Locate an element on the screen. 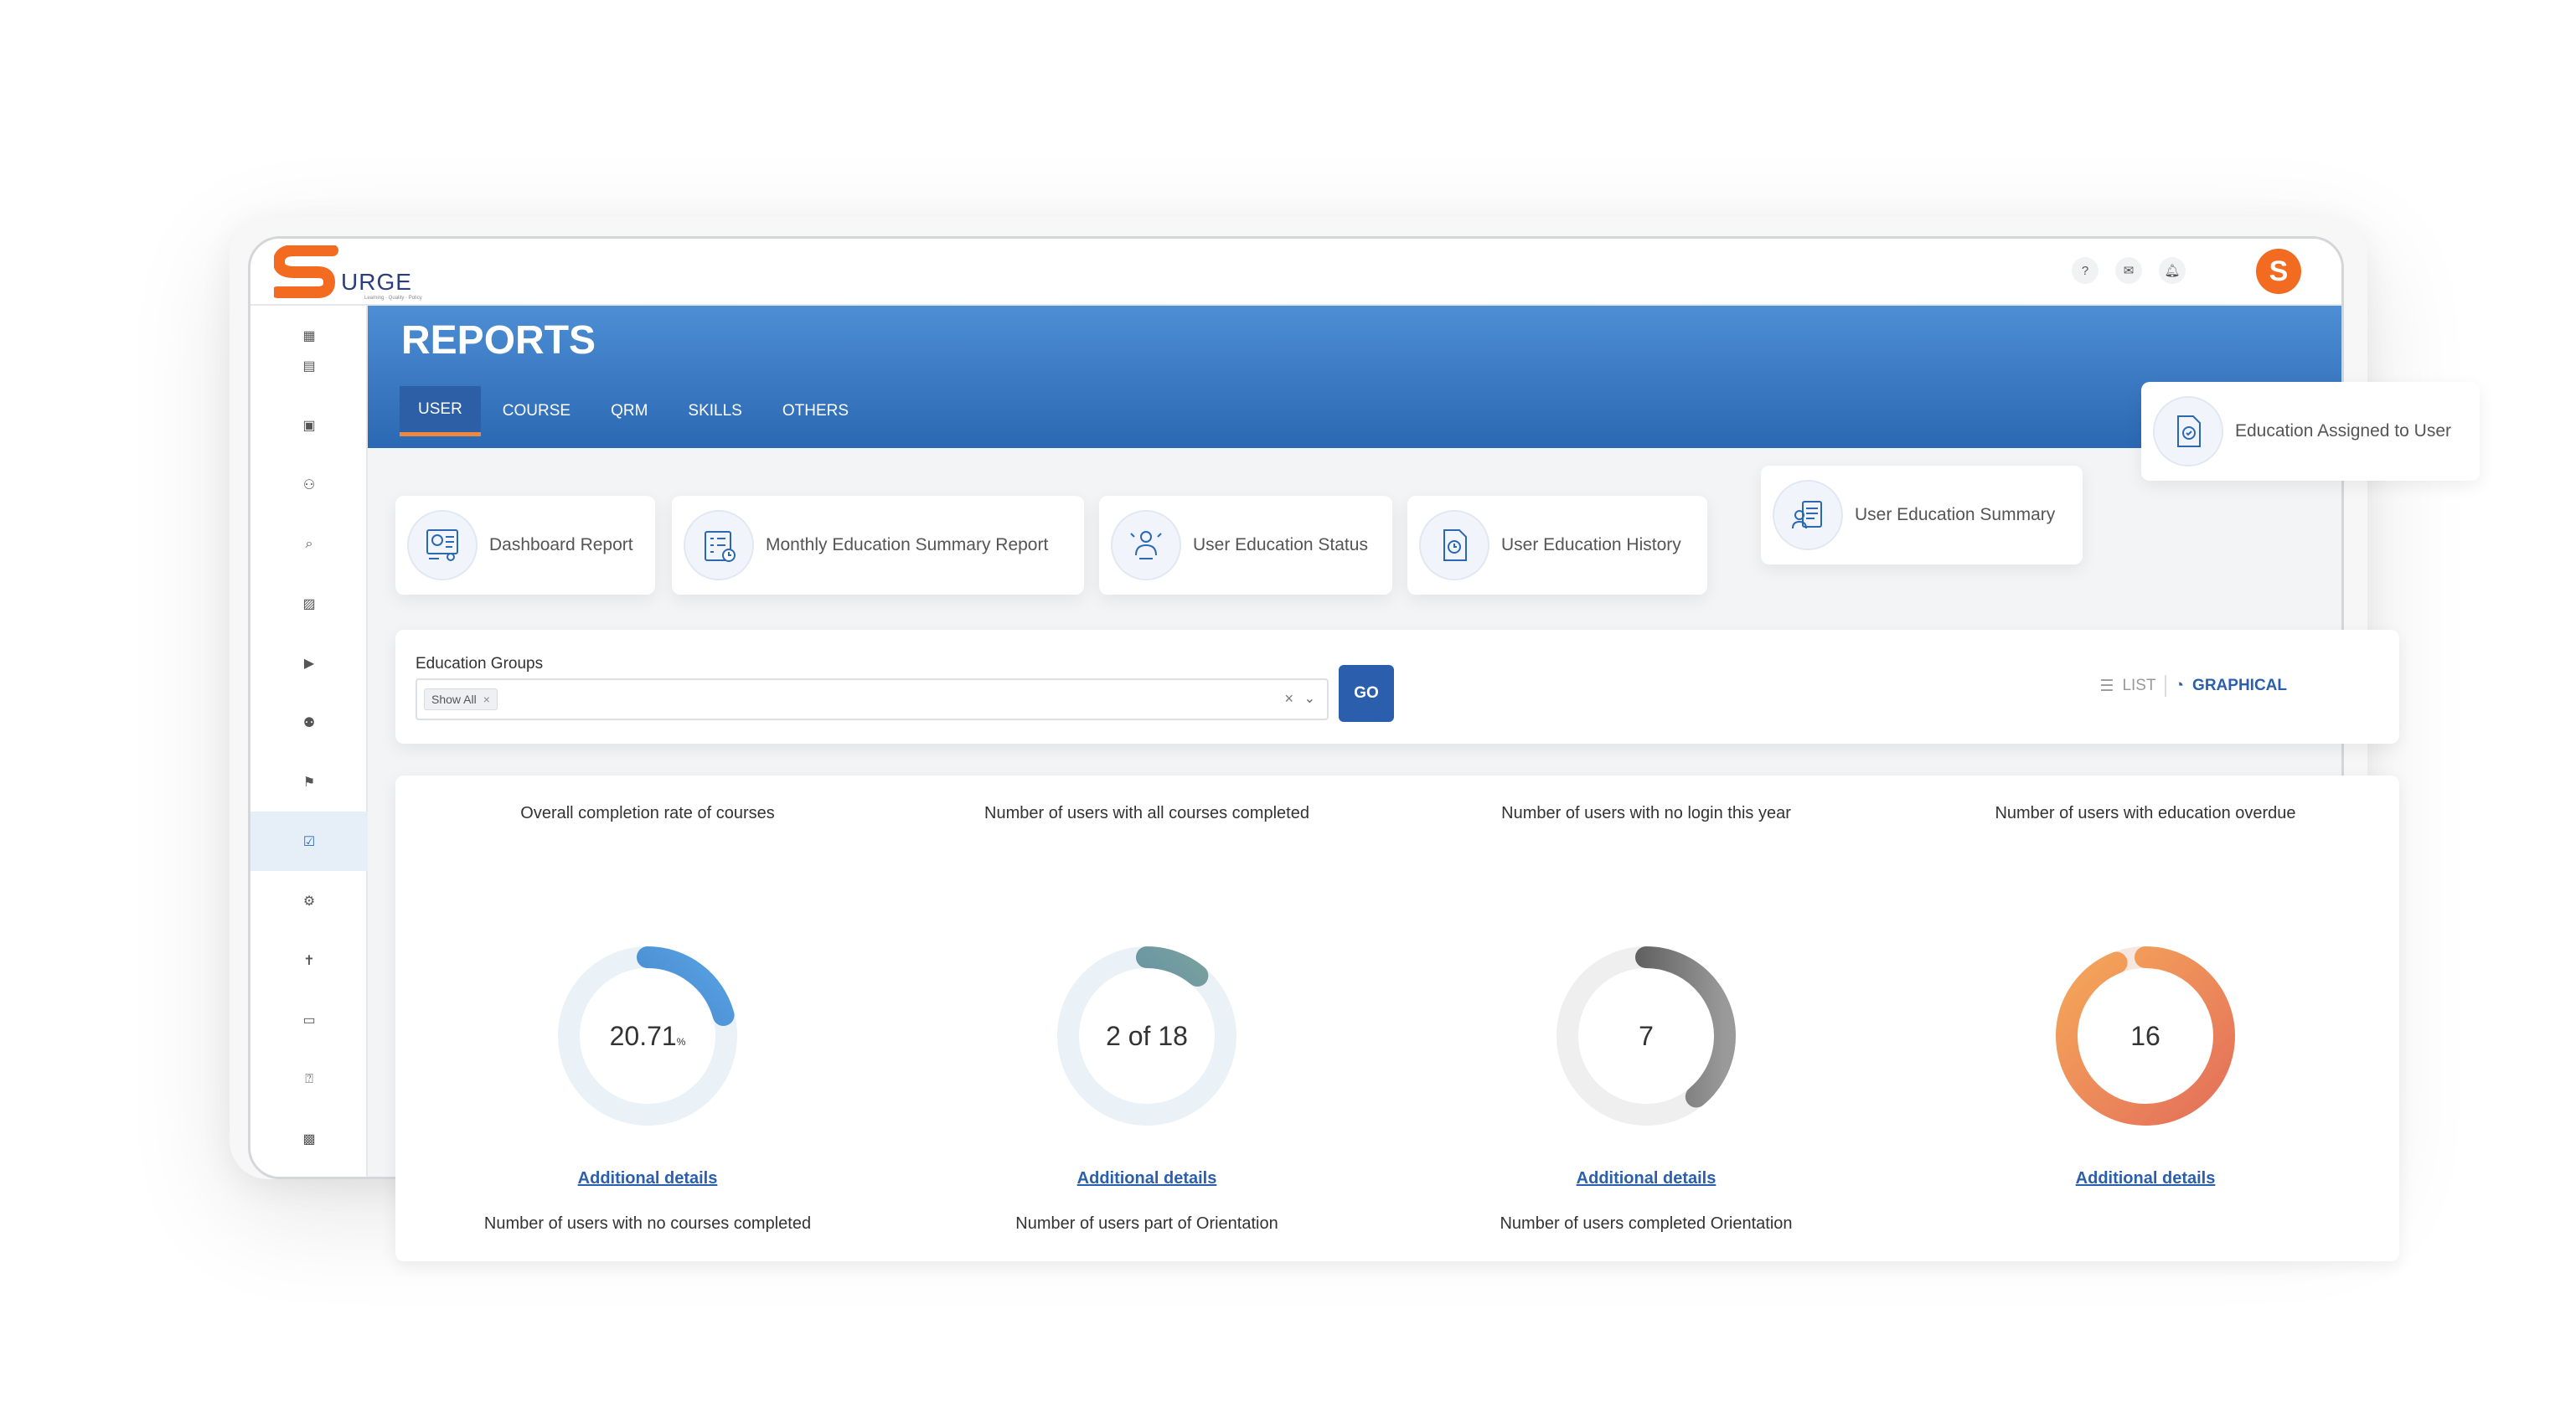 This screenshot has height=1407, width=2576. completion-rate-gauge: 20.71% is located at coordinates (647, 1036).